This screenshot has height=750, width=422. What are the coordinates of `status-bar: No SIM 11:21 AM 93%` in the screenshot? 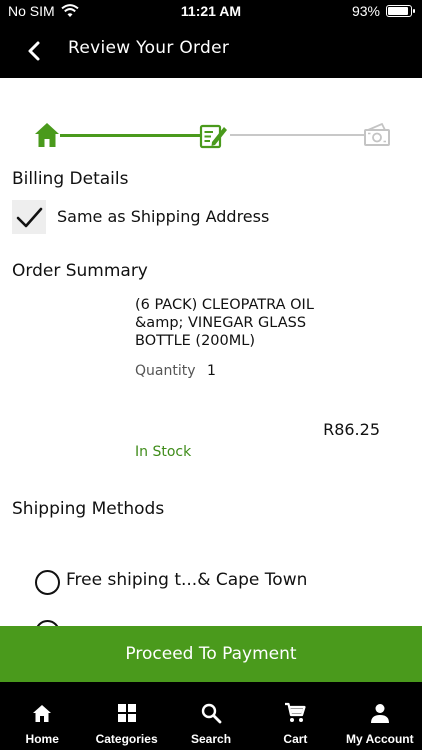 It's located at (211, 12).